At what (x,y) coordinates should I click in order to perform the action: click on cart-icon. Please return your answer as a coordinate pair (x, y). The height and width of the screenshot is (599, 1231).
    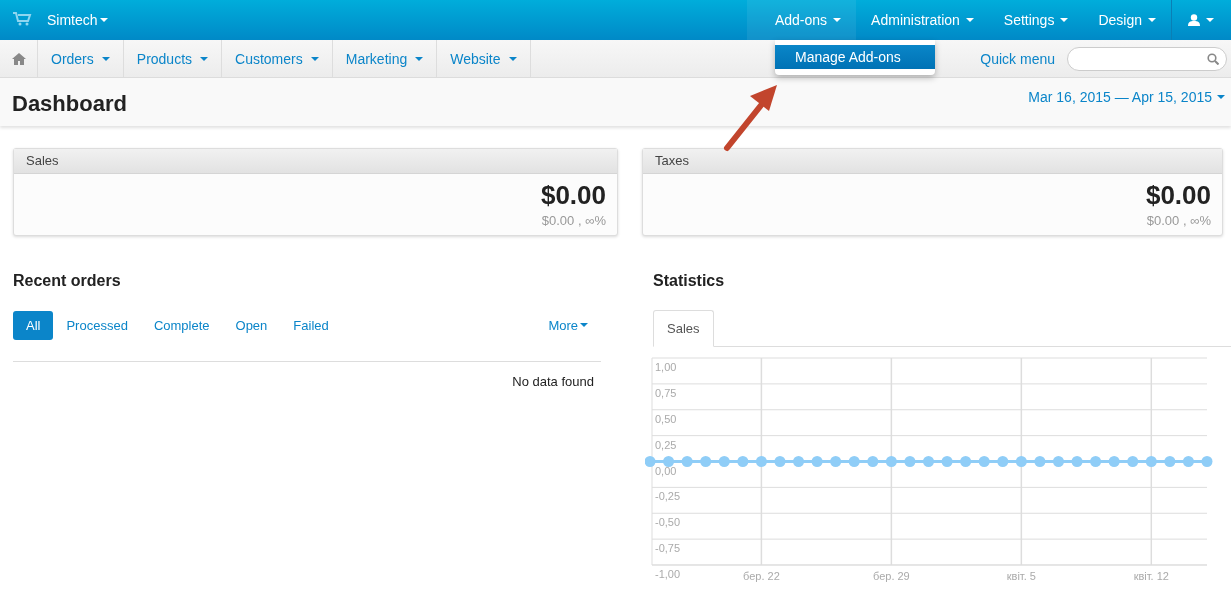
    Looking at the image, I should click on (23, 19).